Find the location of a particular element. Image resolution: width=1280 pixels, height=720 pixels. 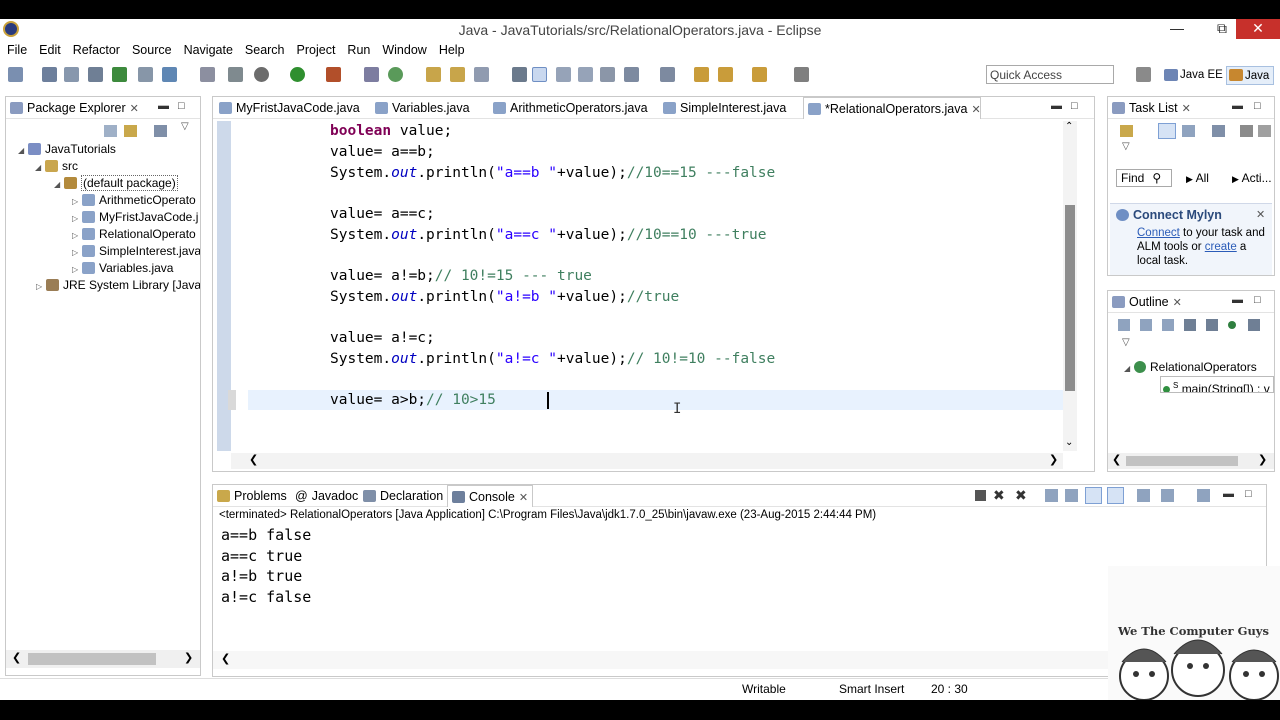

snippet-icon is located at coordinates (207, 74).